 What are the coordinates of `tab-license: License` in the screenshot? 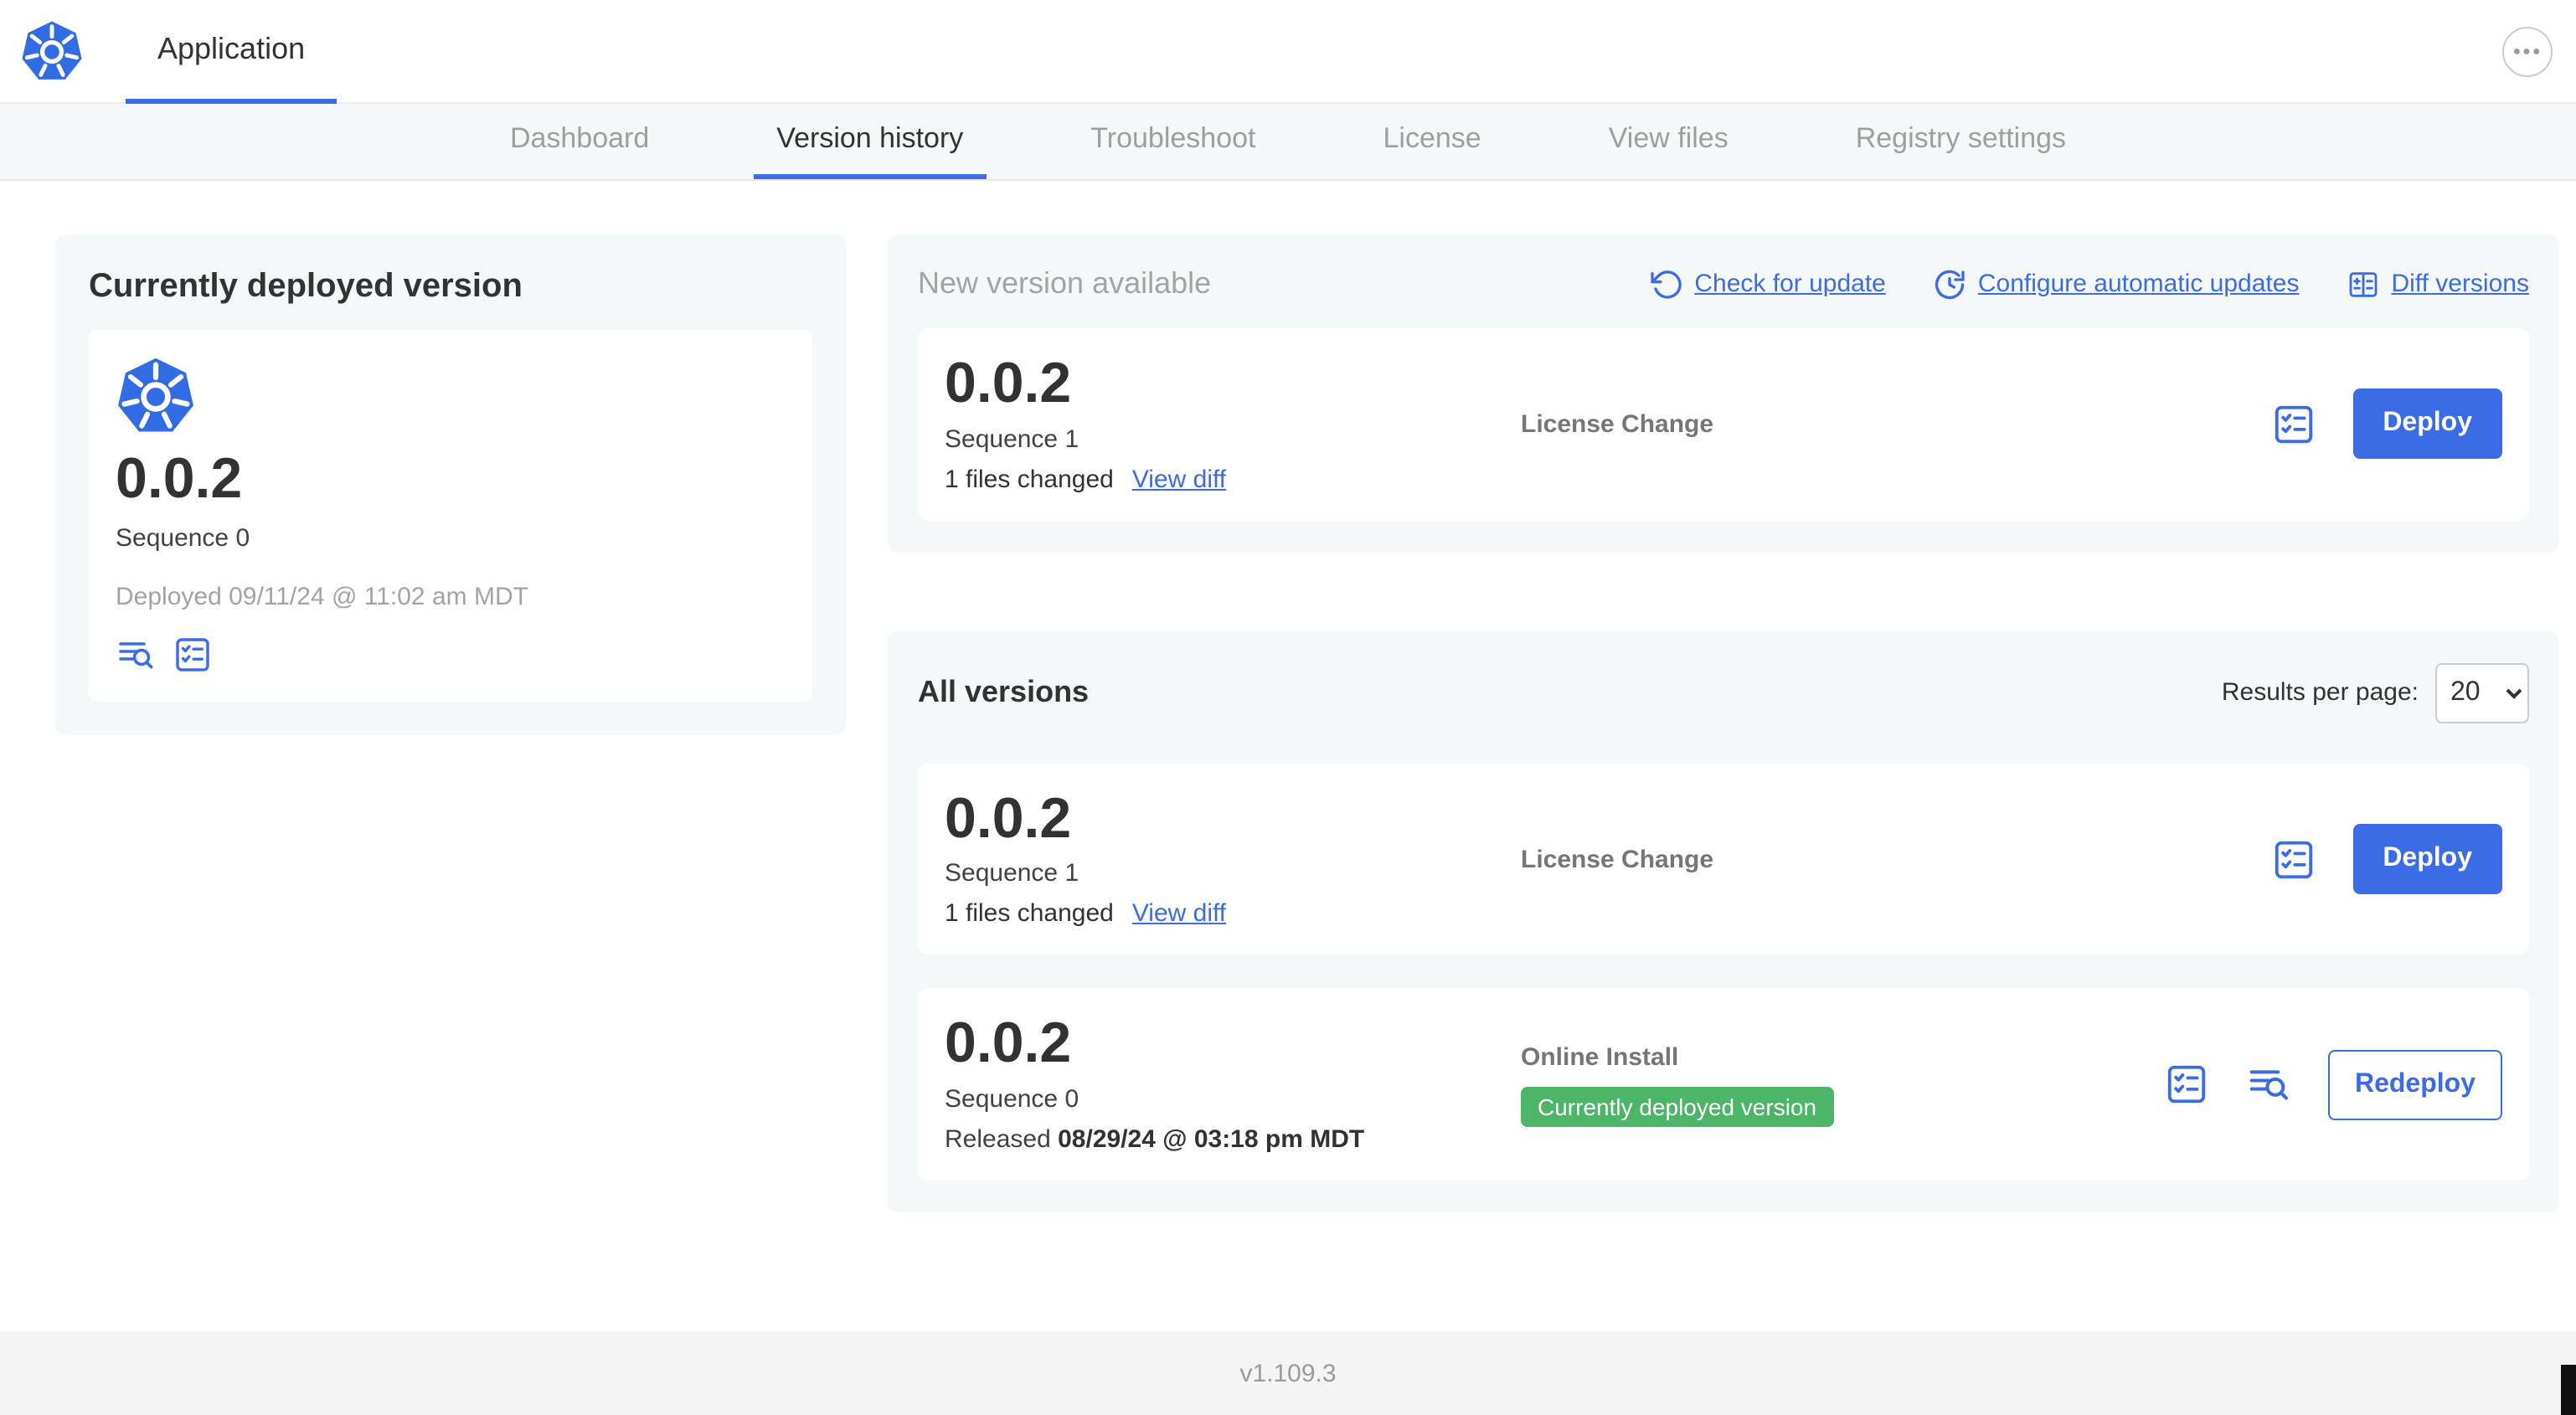 It's located at (1432, 141).